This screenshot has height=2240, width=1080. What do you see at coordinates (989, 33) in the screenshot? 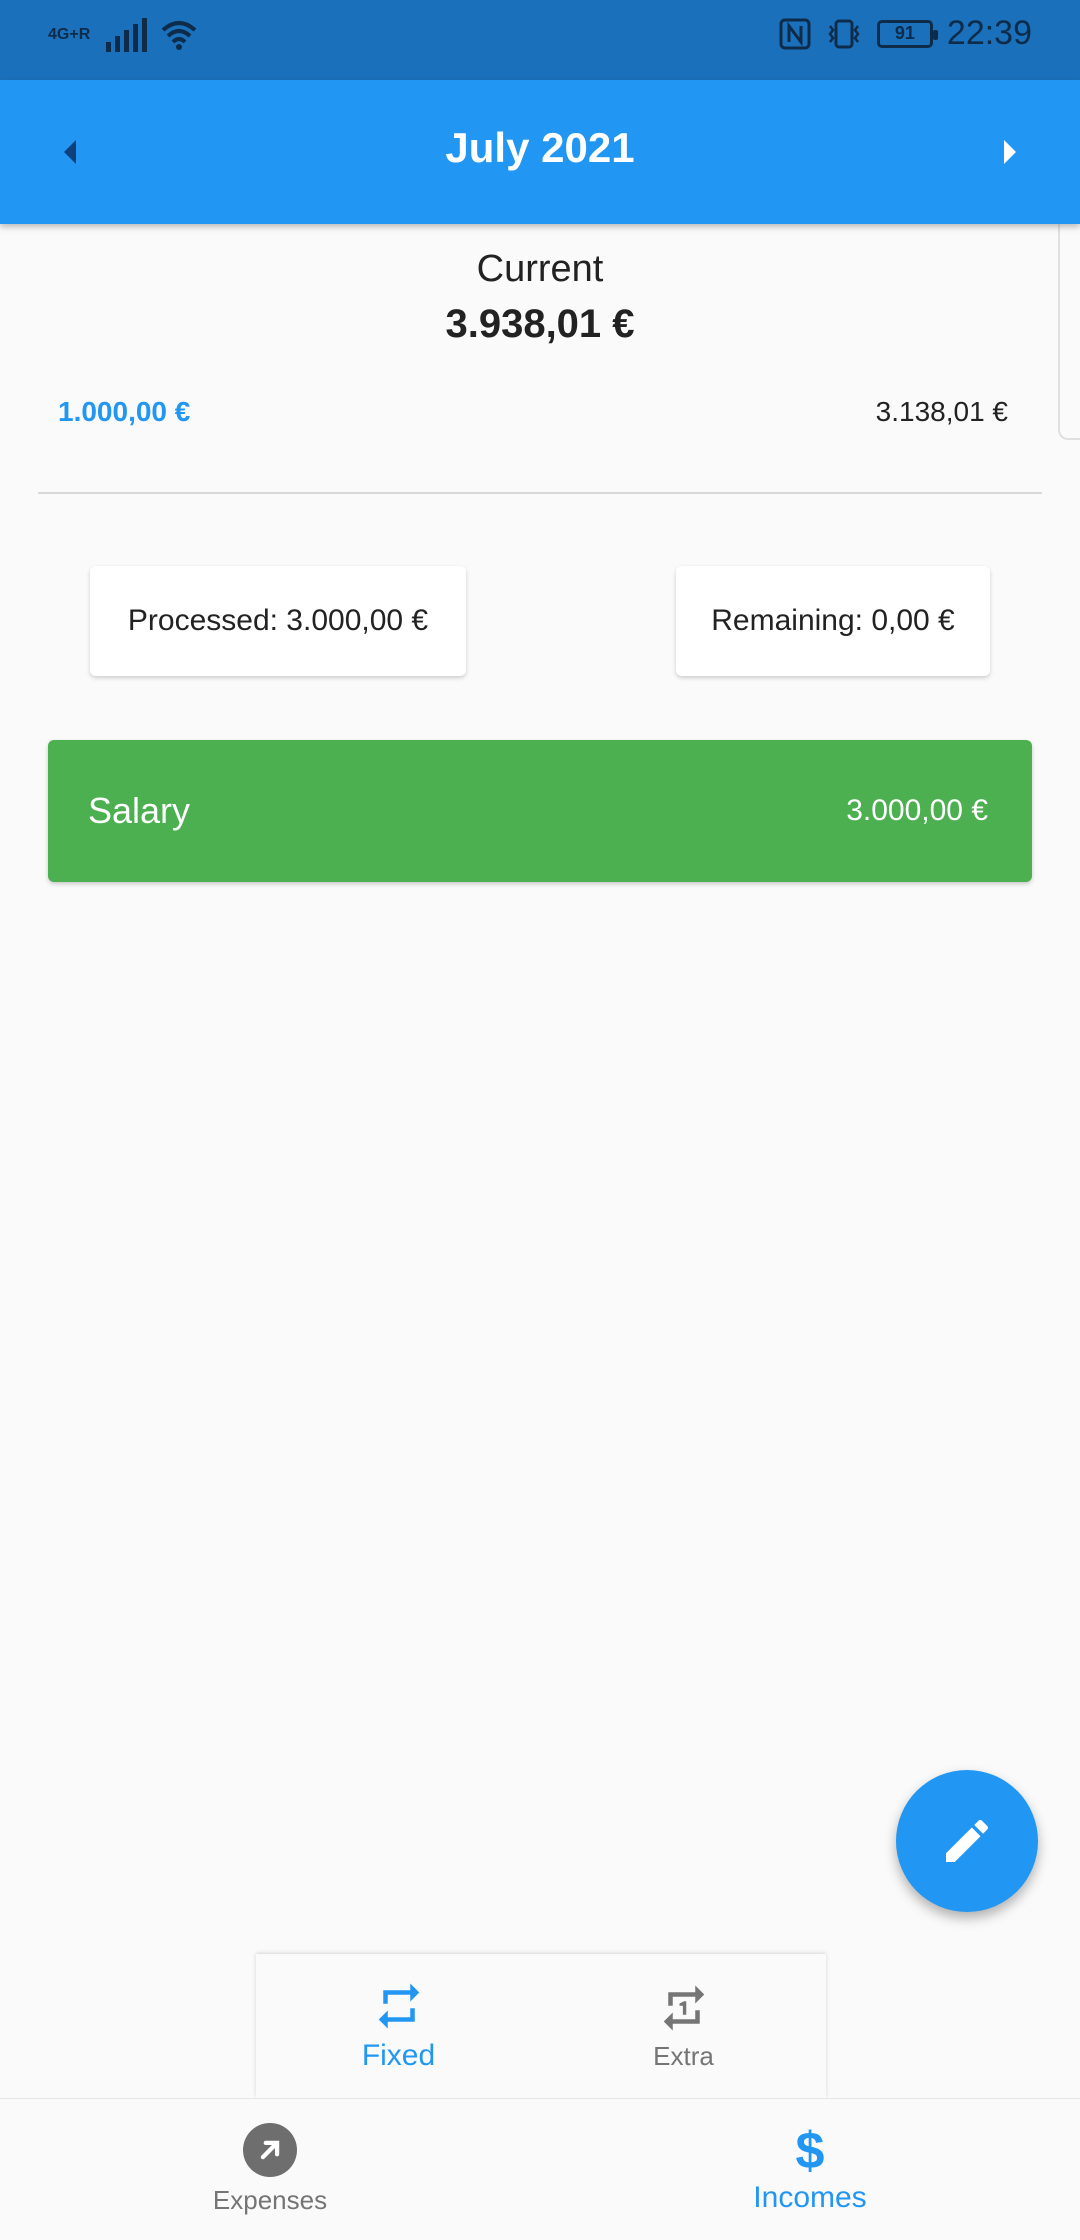
I see `clock: 22:39` at bounding box center [989, 33].